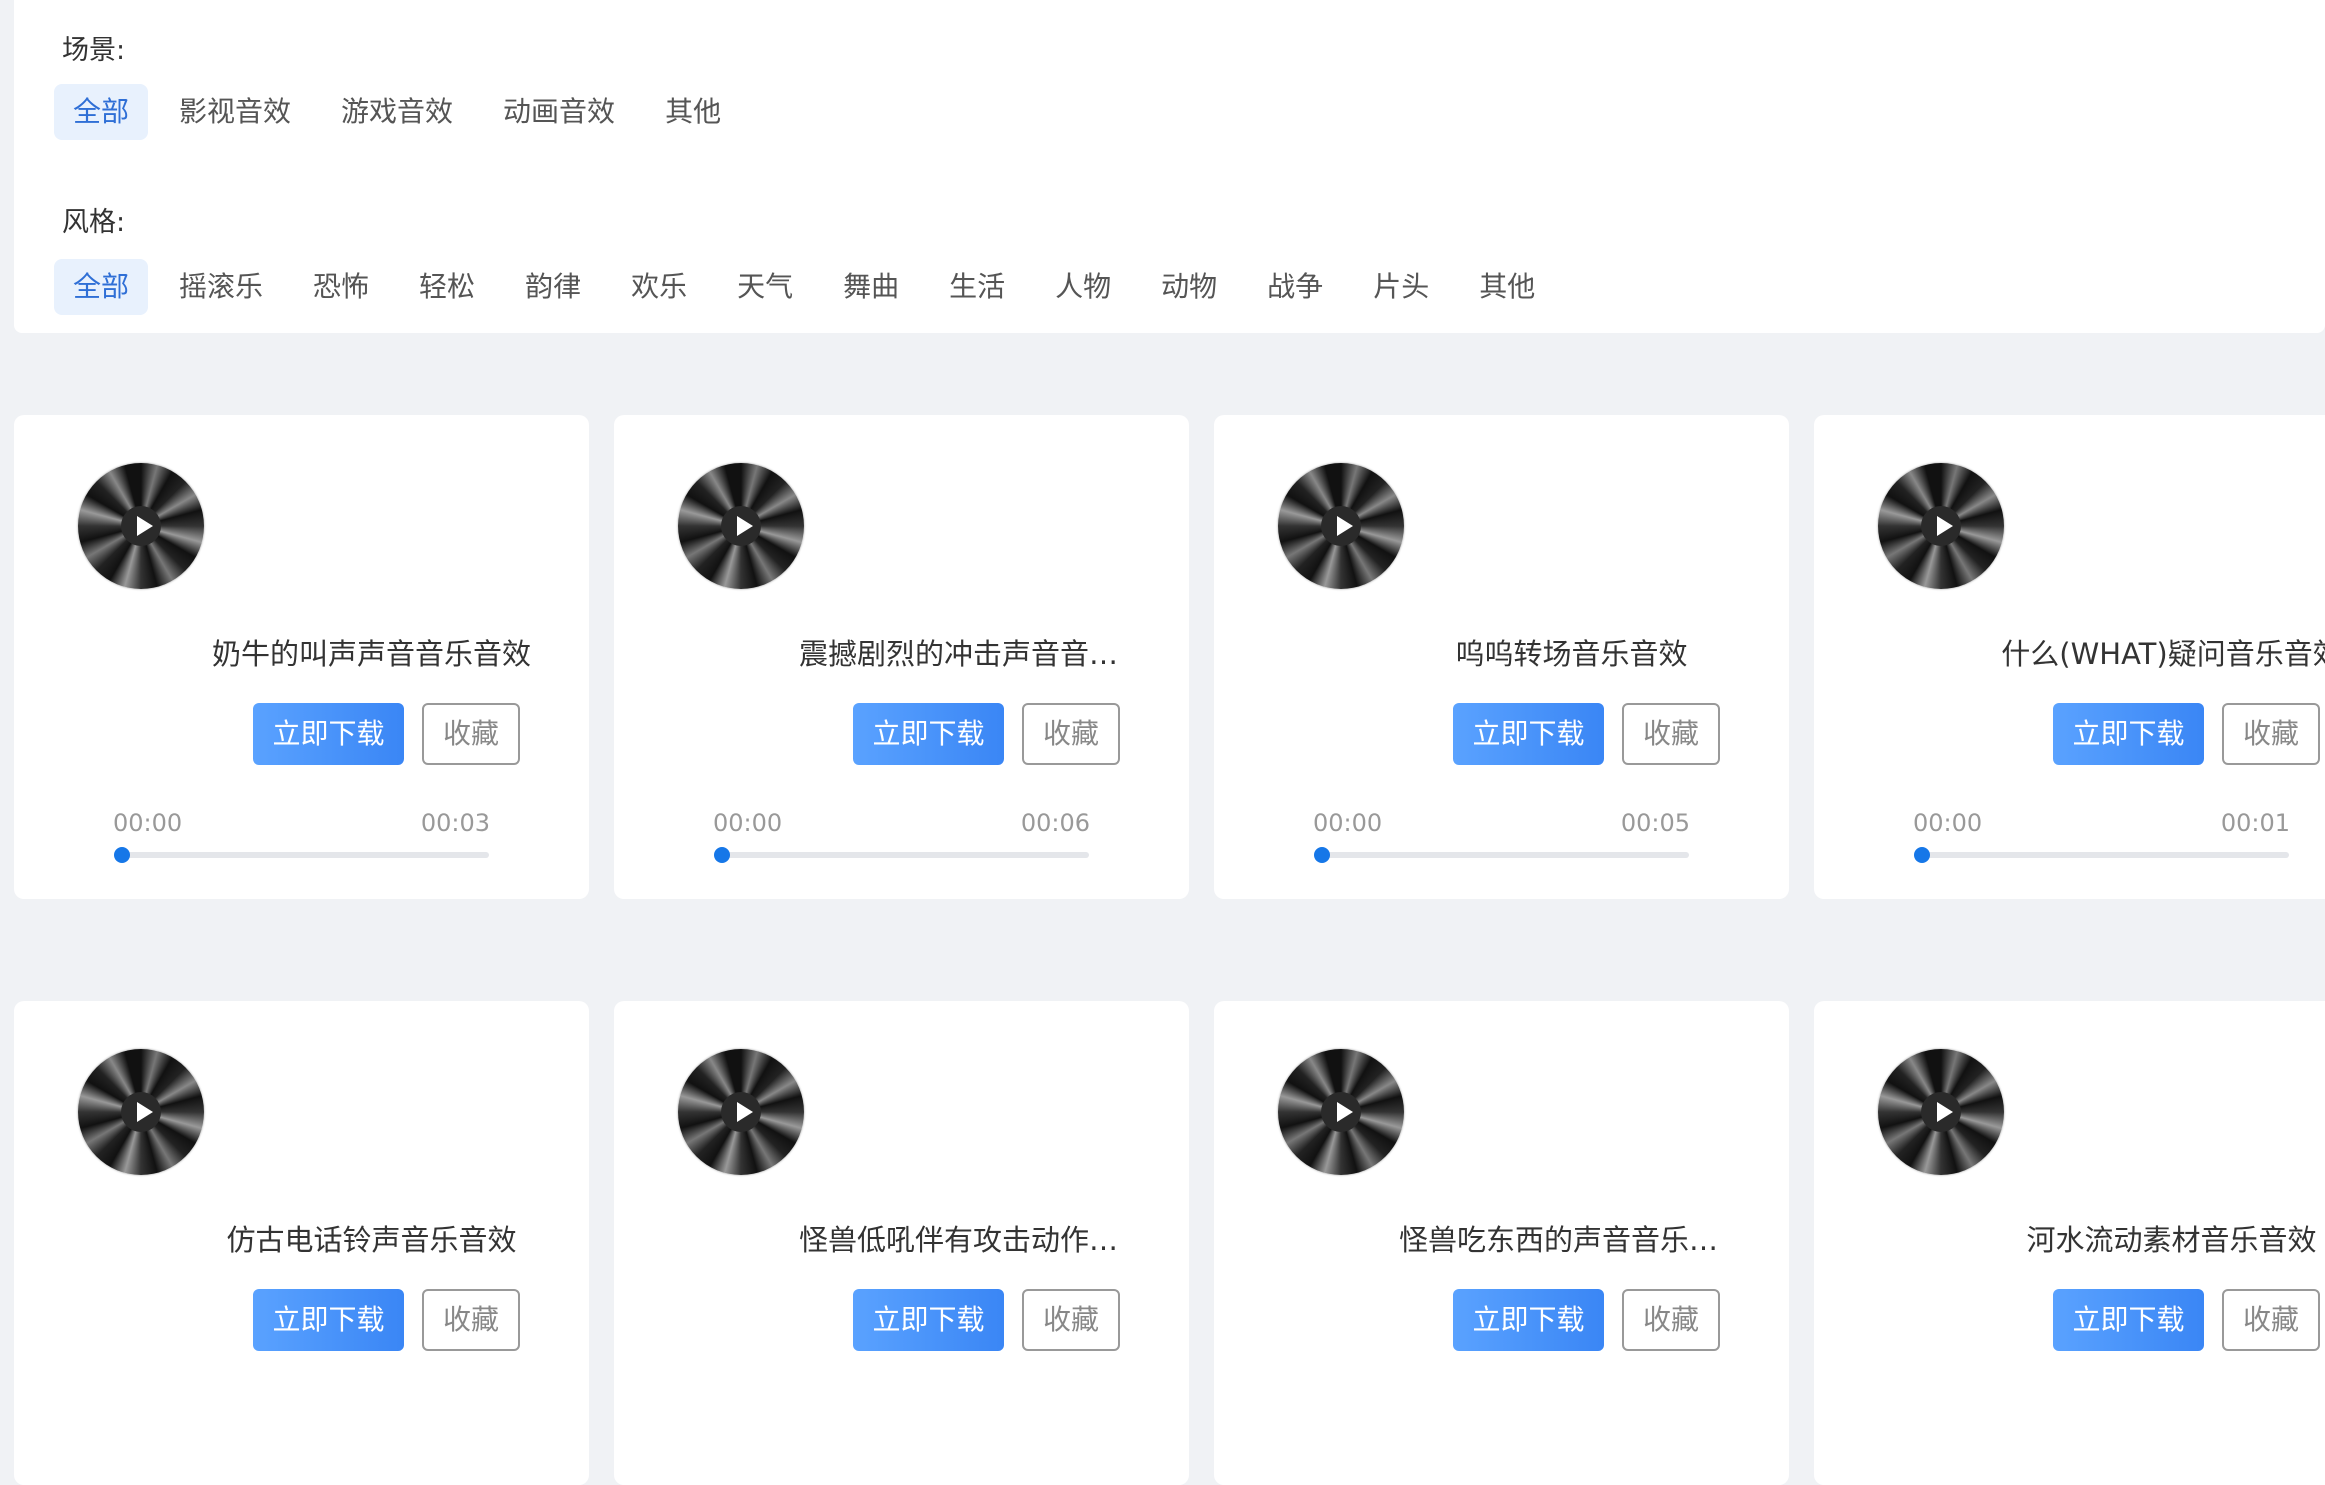 This screenshot has height=1485, width=2325. I want to click on duration: 00:06, so click(1055, 823).